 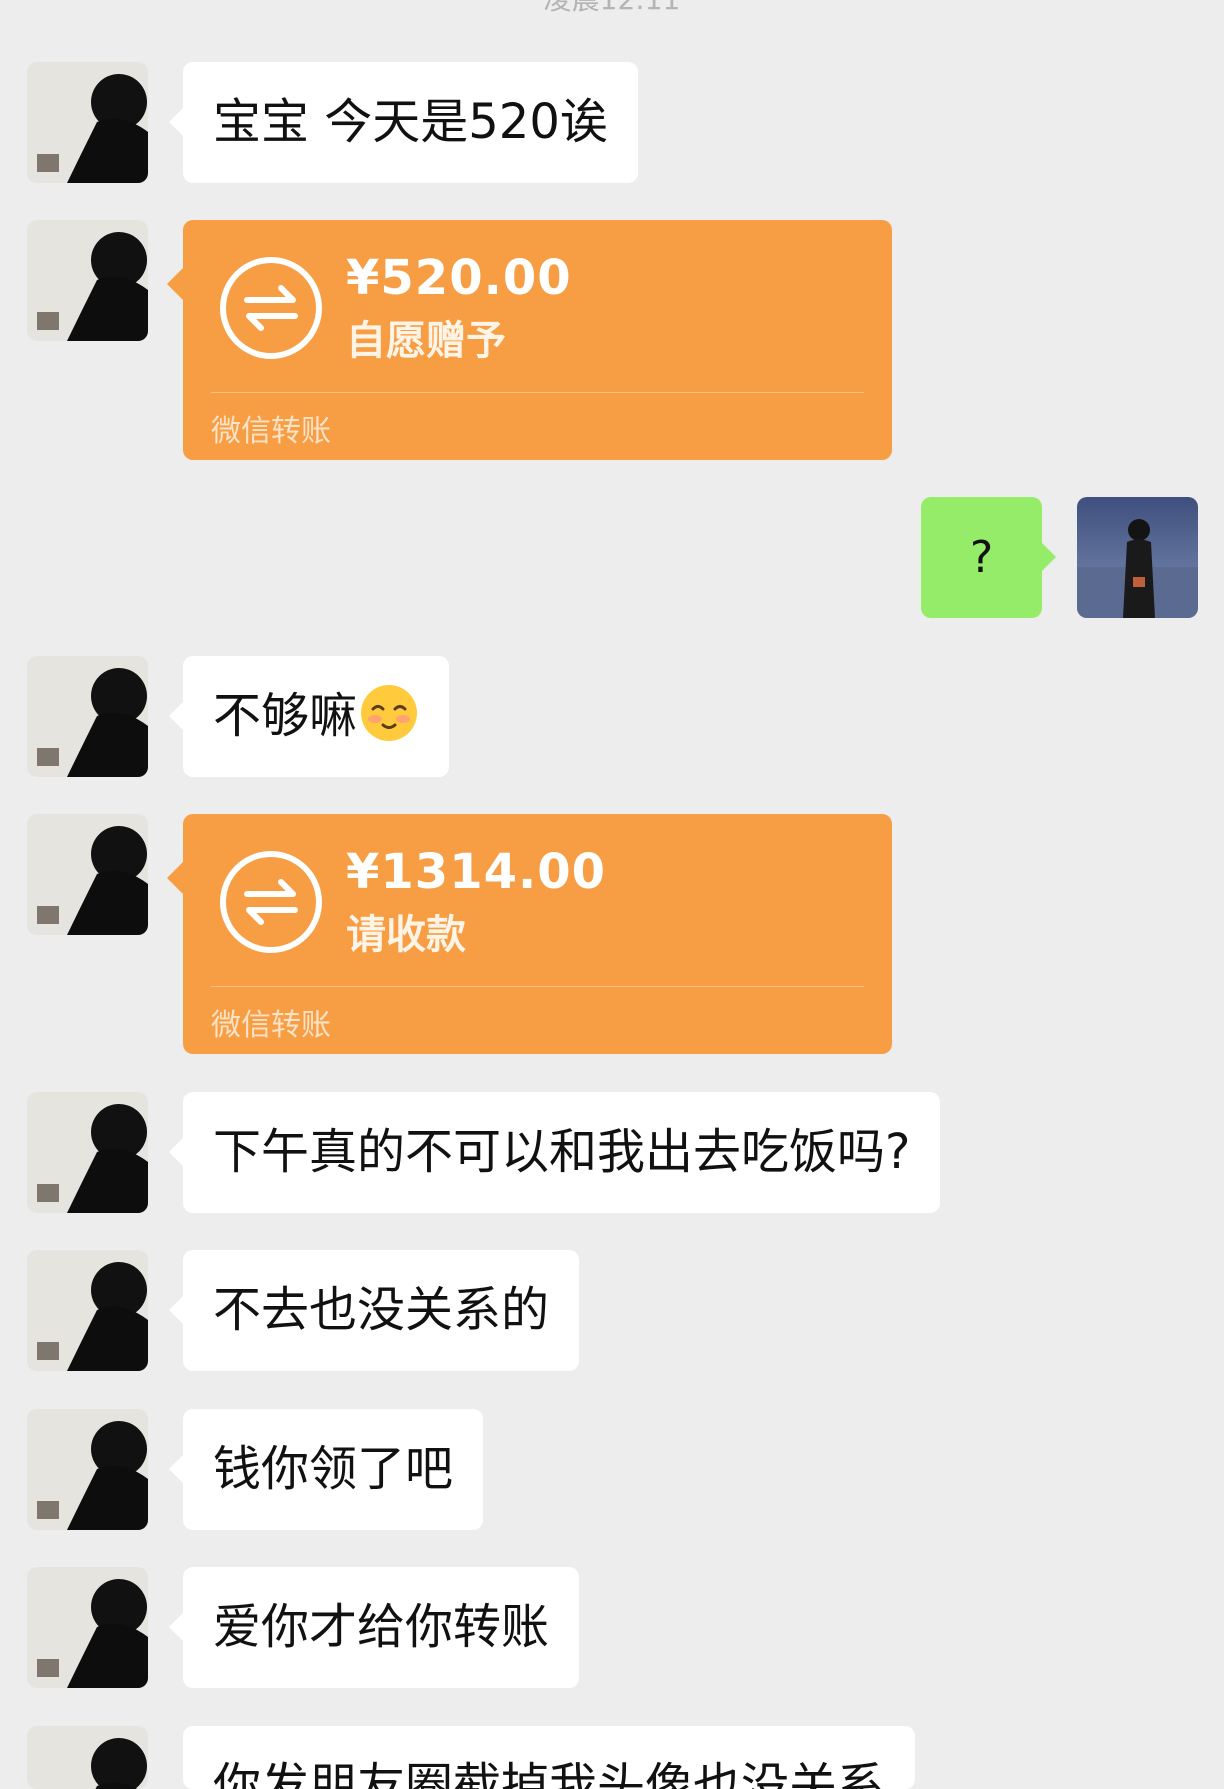 What do you see at coordinates (554, 1152) in the screenshot?
I see `incoming-text-bubble: 下午真的不可以和我出去吃饭吗?` at bounding box center [554, 1152].